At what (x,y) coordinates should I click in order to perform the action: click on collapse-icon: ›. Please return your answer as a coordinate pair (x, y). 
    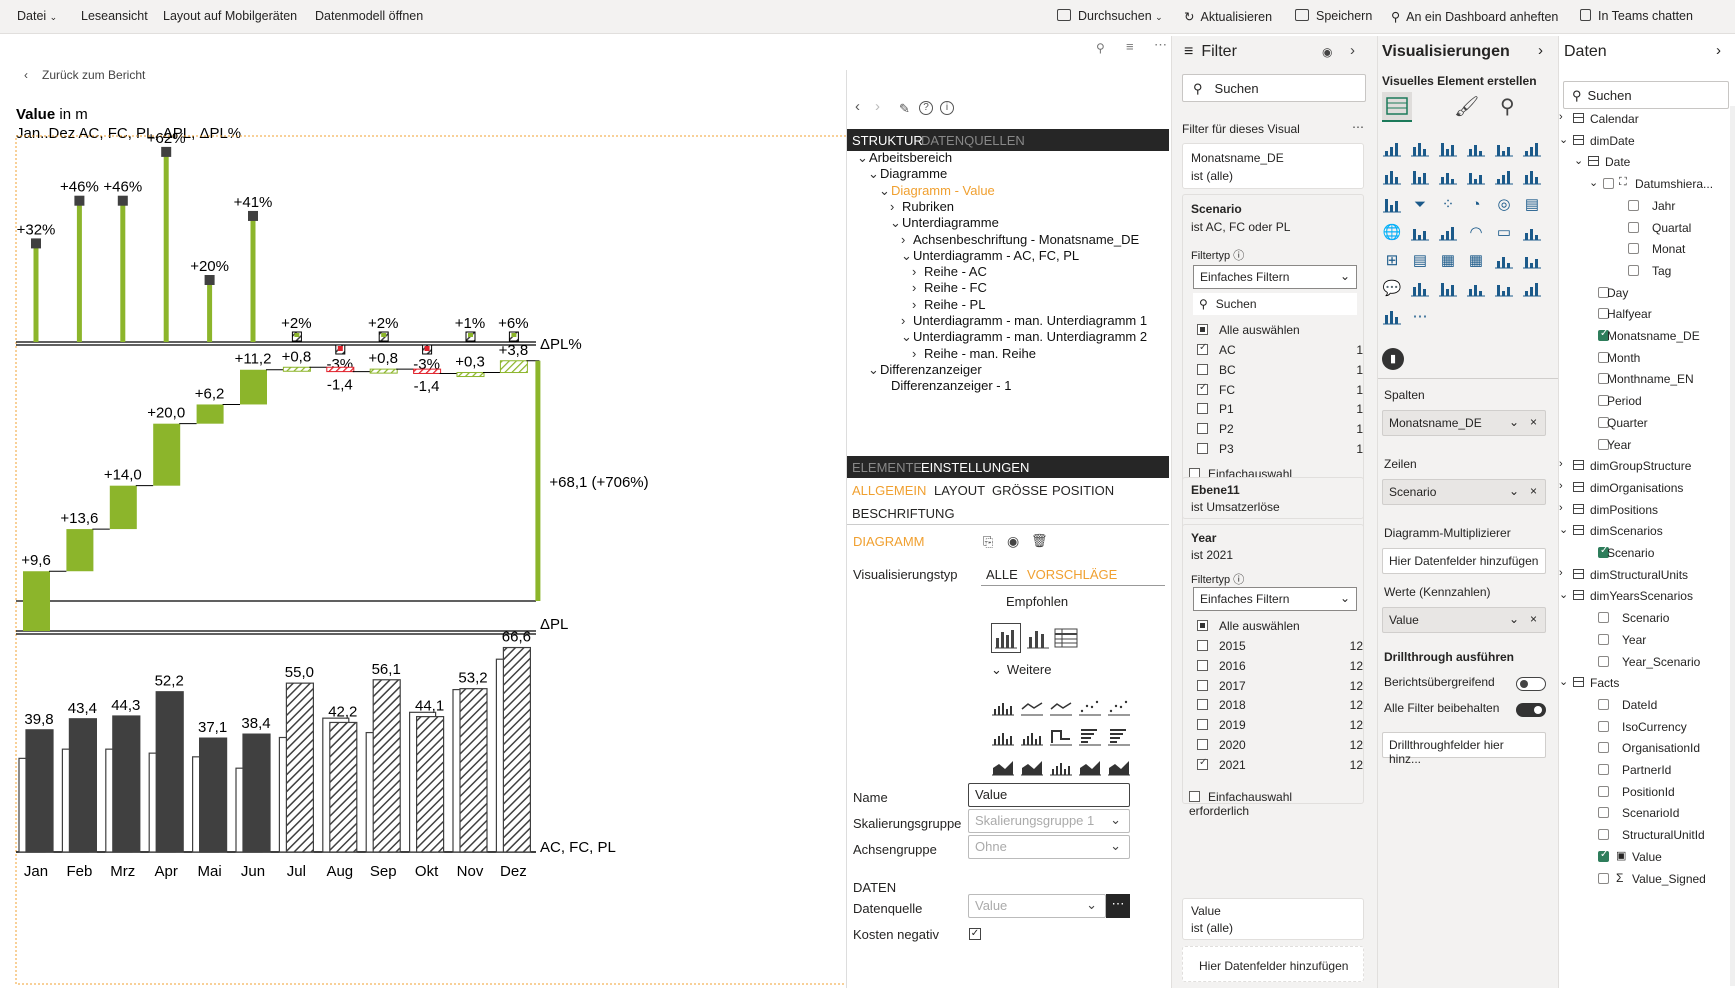
    Looking at the image, I should click on (1718, 50).